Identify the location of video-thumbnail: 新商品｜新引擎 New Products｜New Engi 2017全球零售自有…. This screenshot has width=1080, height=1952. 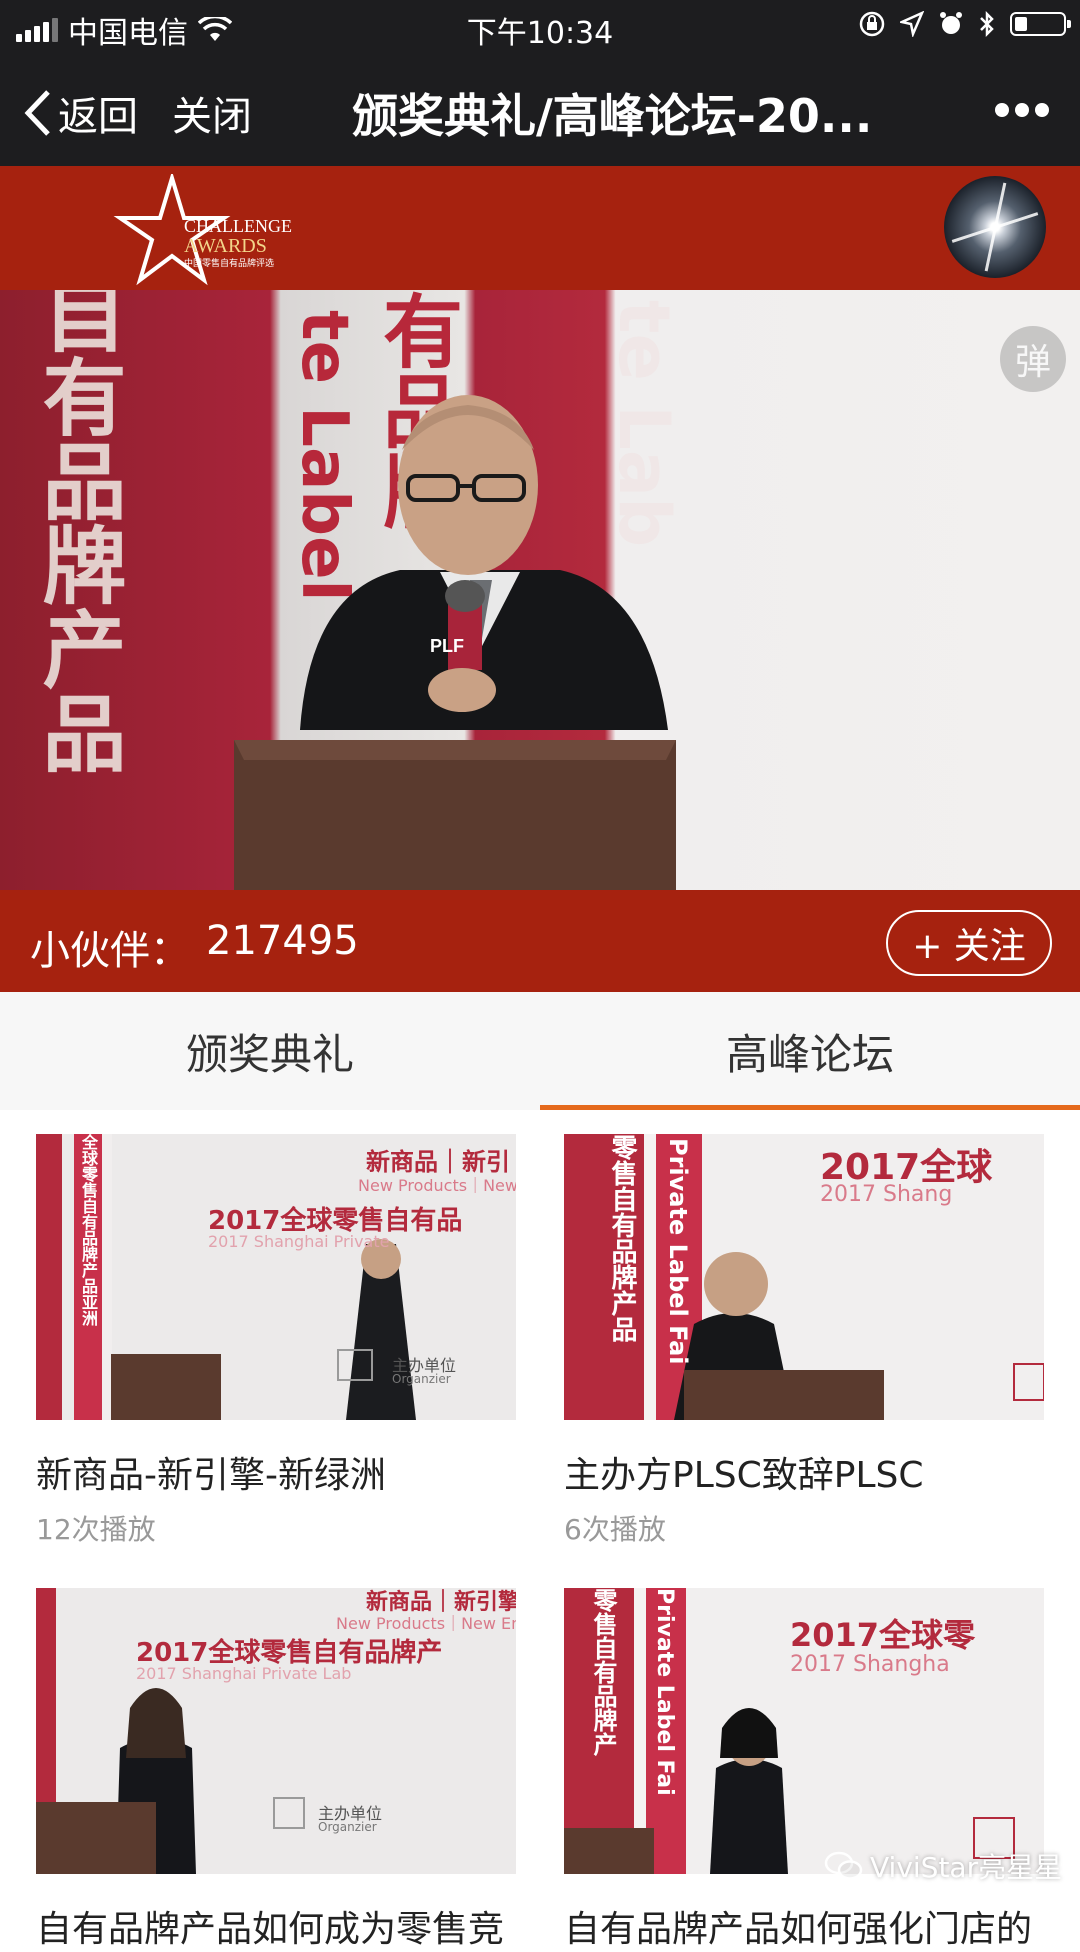
(276, 1731).